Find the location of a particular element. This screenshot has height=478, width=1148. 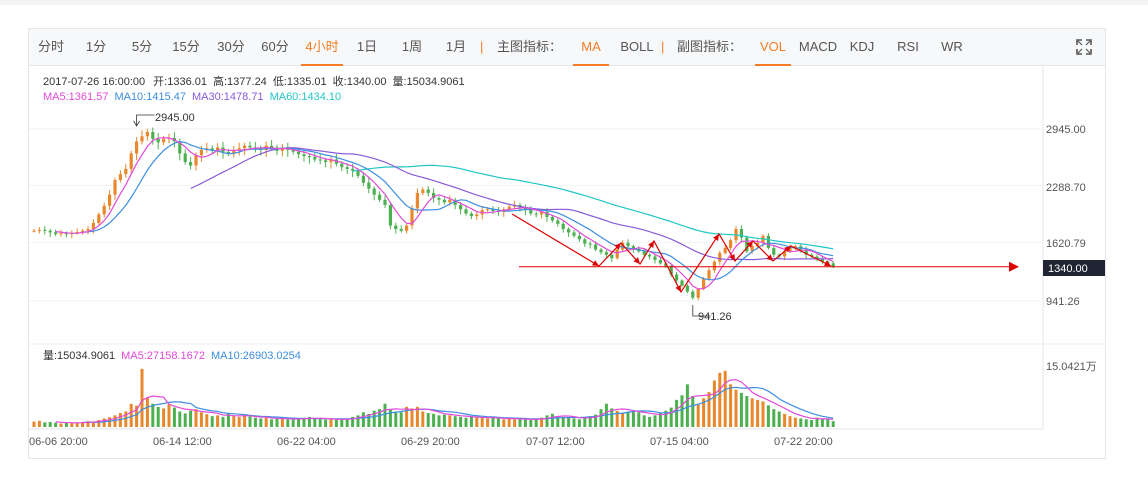

x-tick-label: 06-06 20:00 is located at coordinates (58, 442).